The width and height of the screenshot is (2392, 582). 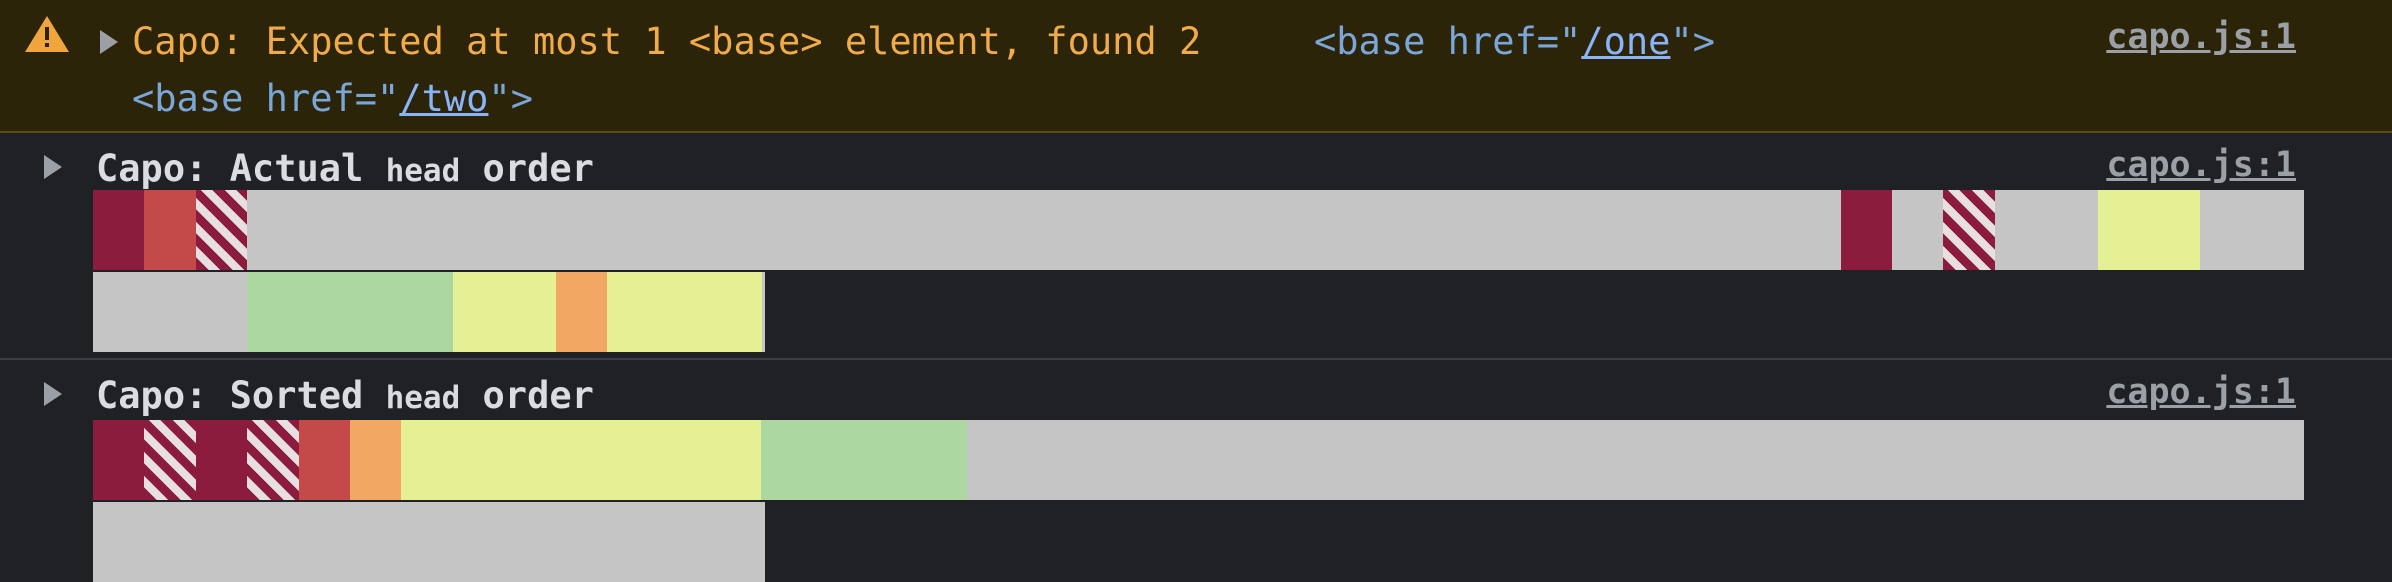 What do you see at coordinates (527, 168) in the screenshot?
I see `title-suffix: order` at bounding box center [527, 168].